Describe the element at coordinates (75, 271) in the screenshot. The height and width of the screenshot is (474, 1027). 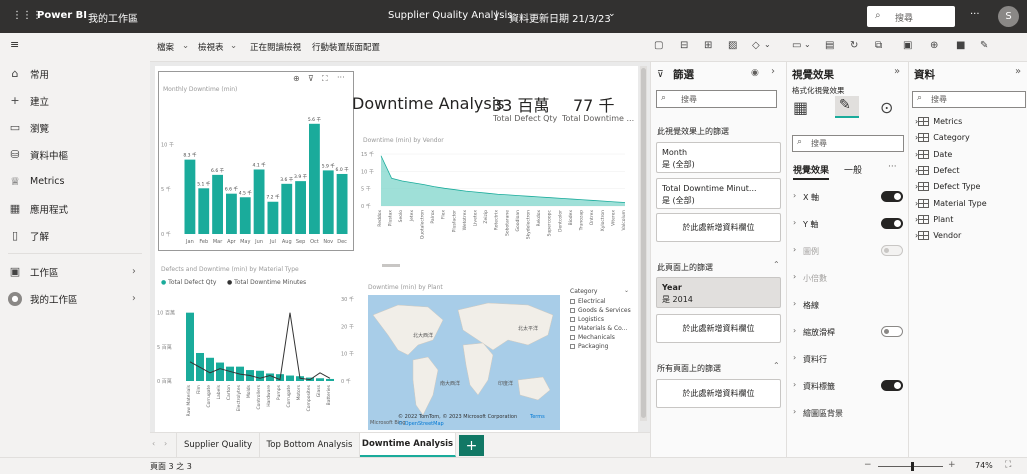
I see `nav-item-workspaces: ▣ 工作區 ›` at that location.